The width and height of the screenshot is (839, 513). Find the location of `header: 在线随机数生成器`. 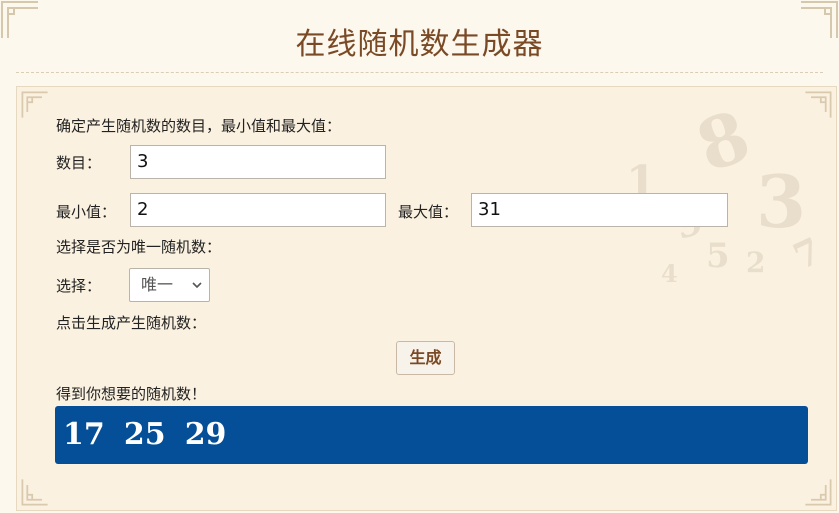

header: 在线随机数生成器 is located at coordinates (419, 36).